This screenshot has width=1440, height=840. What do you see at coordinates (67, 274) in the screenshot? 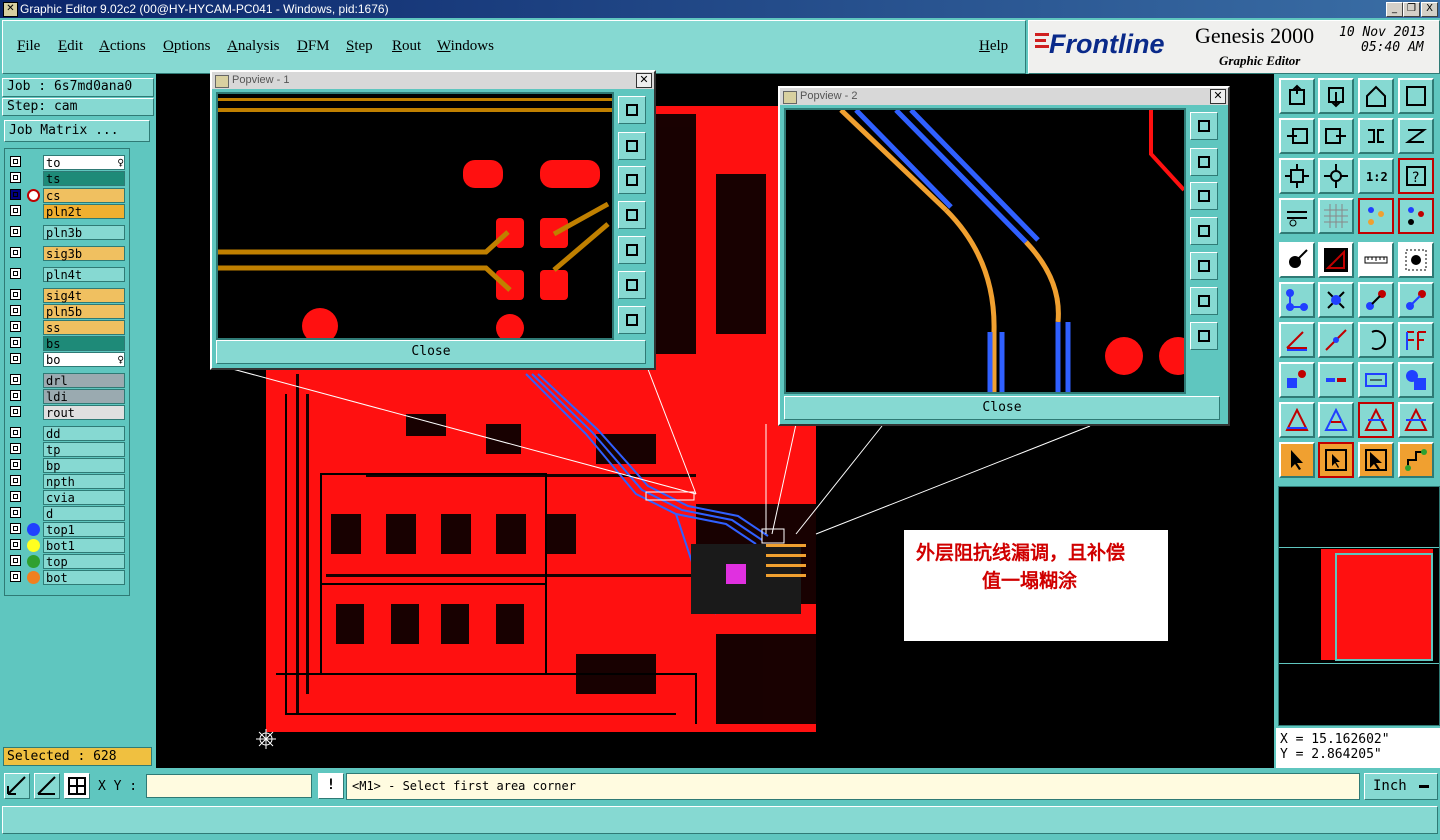
I see `layer-row-pln4t: pln4t` at bounding box center [67, 274].